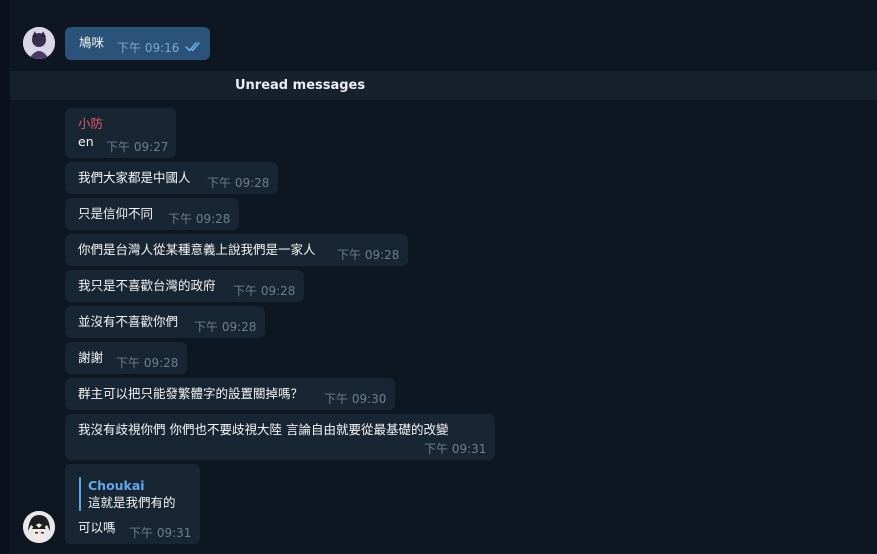 This screenshot has width=877, height=554. I want to click on incoming-message: 謝謝 下午 09:28, so click(126, 358).